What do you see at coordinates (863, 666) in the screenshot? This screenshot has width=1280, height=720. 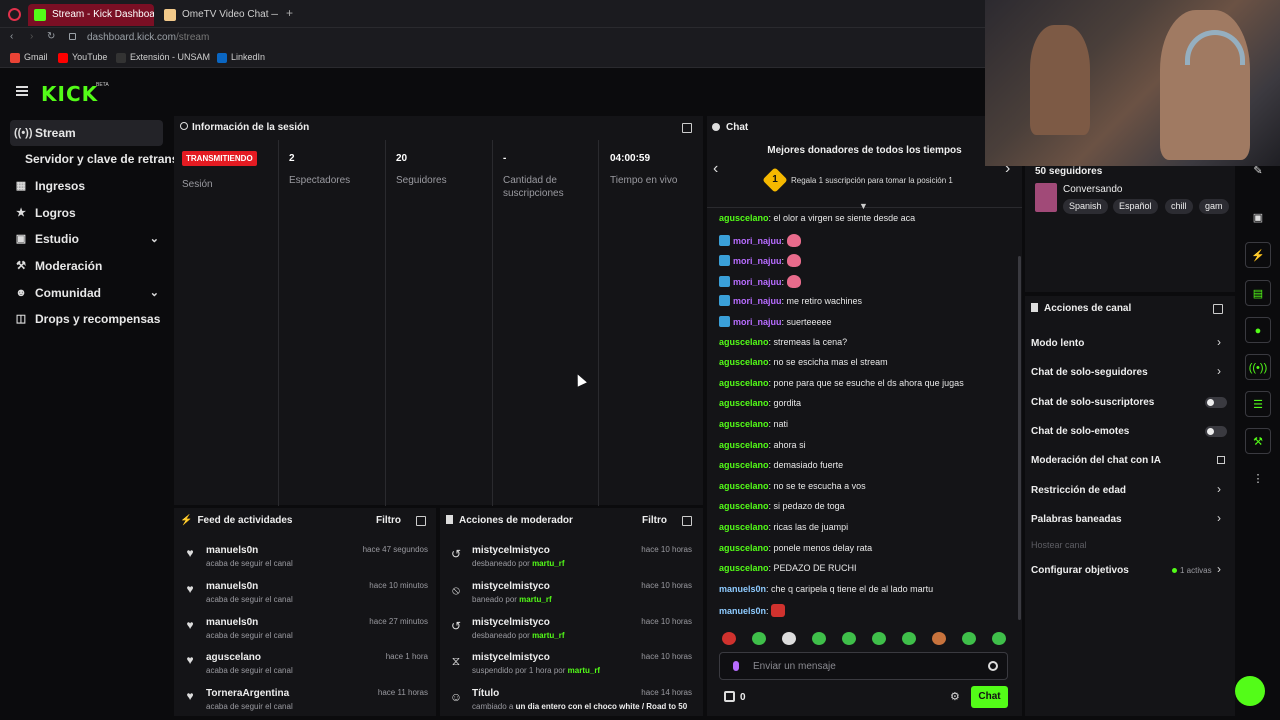 I see `chat-input: Enviar un mensaje` at bounding box center [863, 666].